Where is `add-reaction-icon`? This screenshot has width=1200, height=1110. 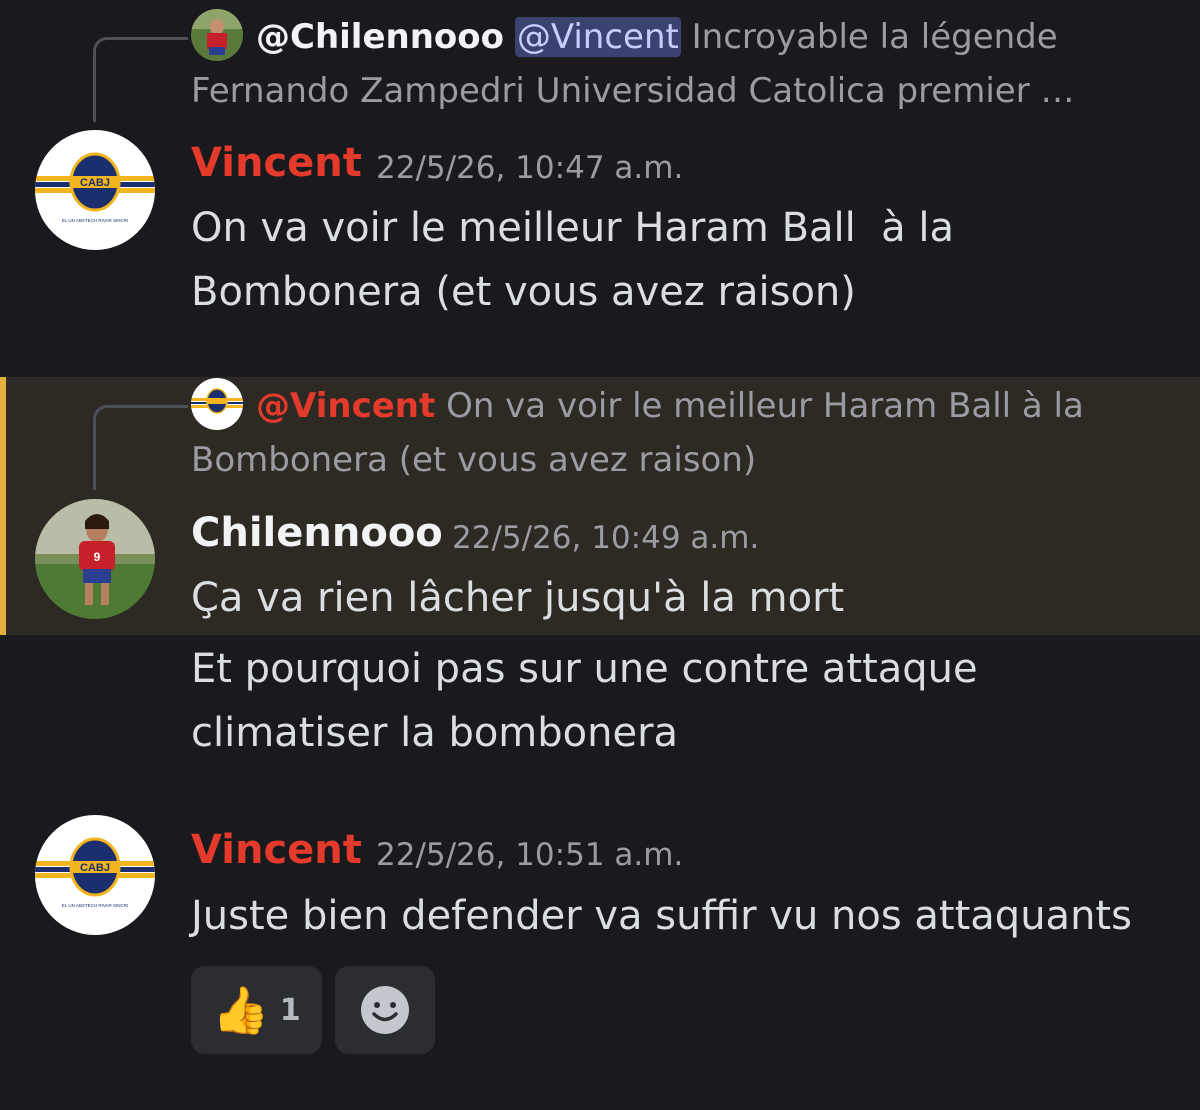 add-reaction-icon is located at coordinates (385, 1010).